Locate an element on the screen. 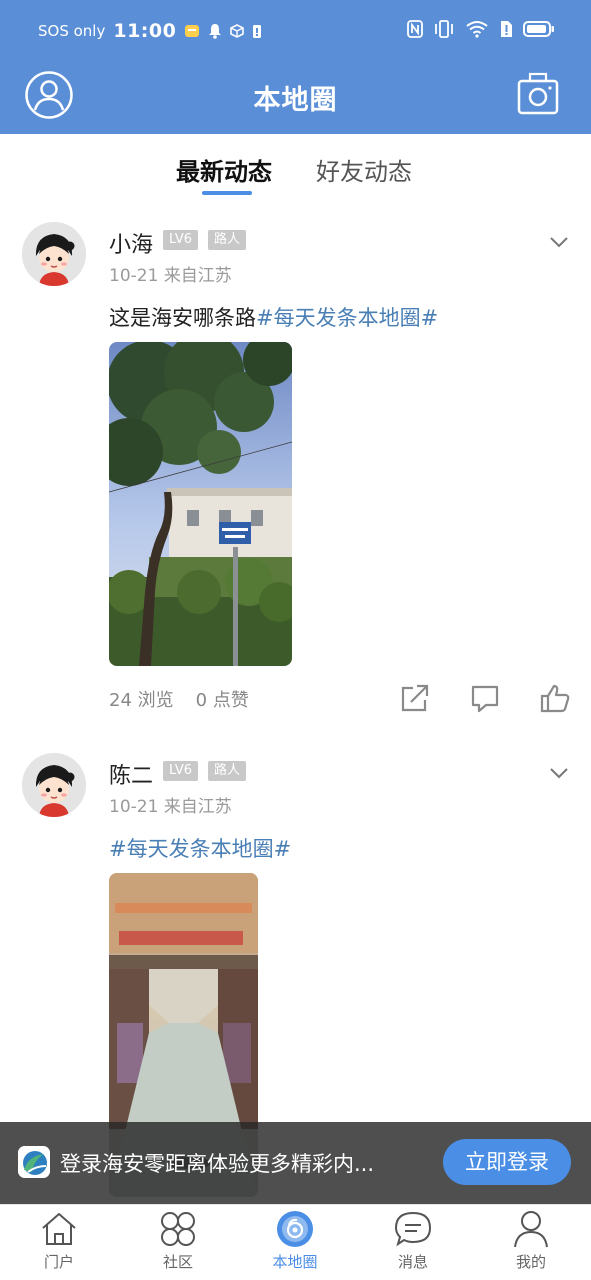 The height and width of the screenshot is (1280, 591). top-nav: 本地圈 is located at coordinates (295, 100).